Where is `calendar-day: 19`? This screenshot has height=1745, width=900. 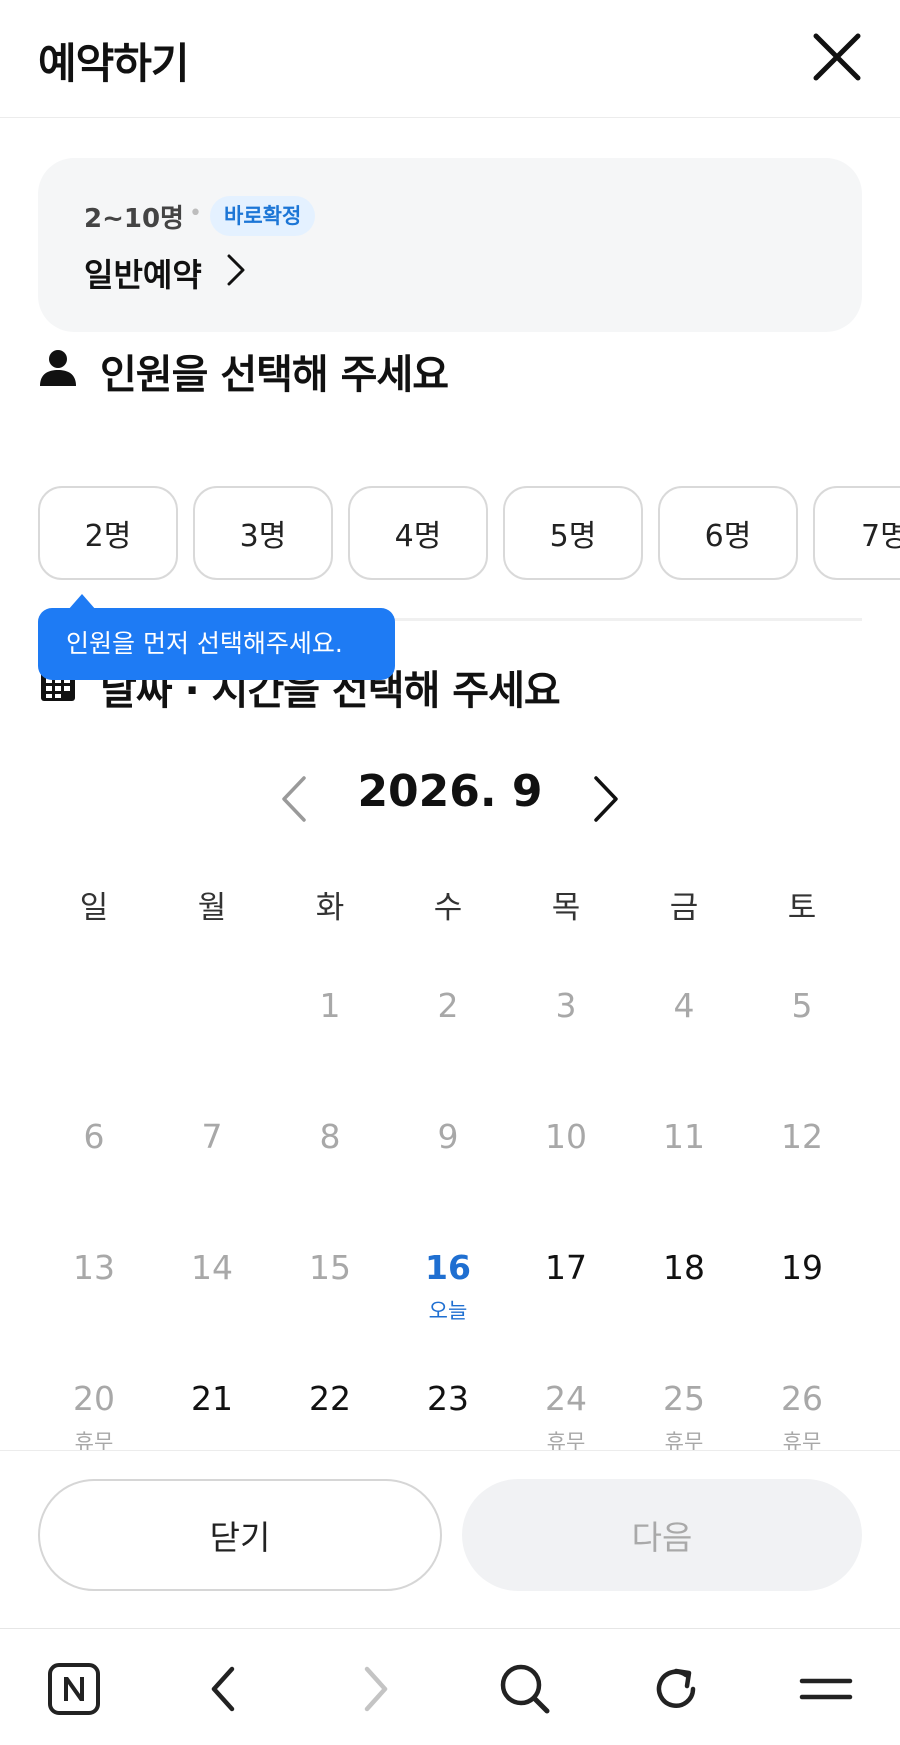
calendar-day: 19 is located at coordinates (802, 1301).